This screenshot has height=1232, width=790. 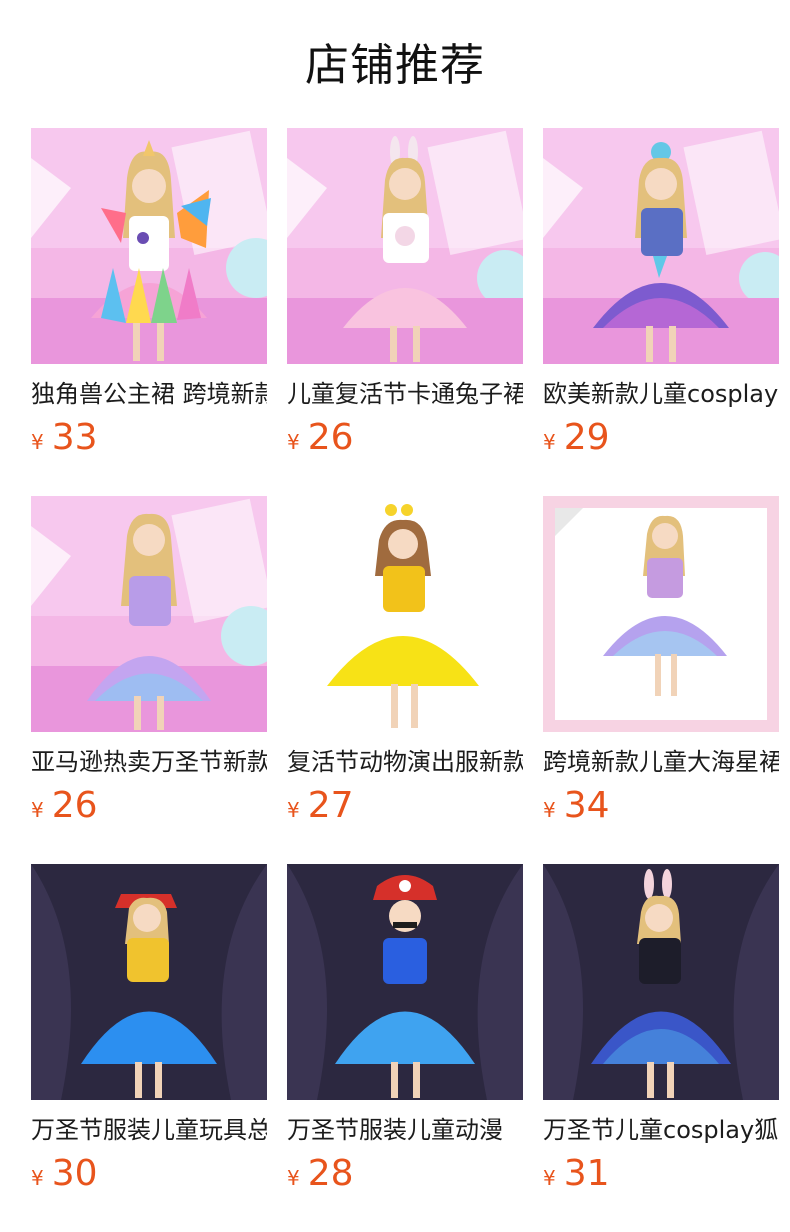 What do you see at coordinates (405, 762) in the screenshot?
I see `product-name: 复活节动物演出服新款` at bounding box center [405, 762].